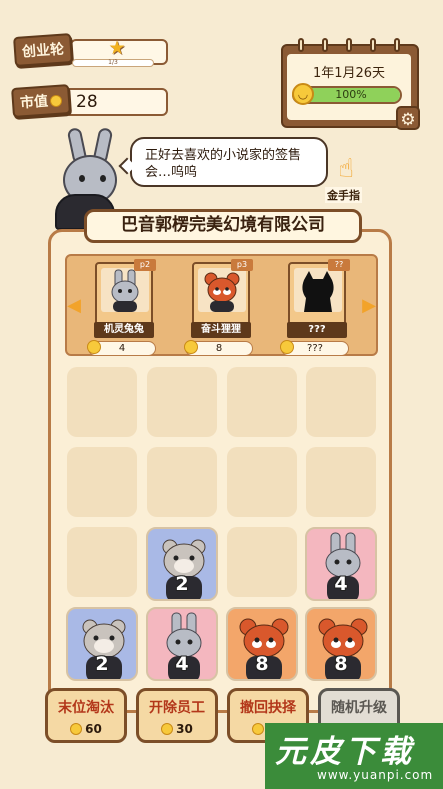 The image size is (443, 789). I want to click on recruit-card-unknown, so click(317, 295).